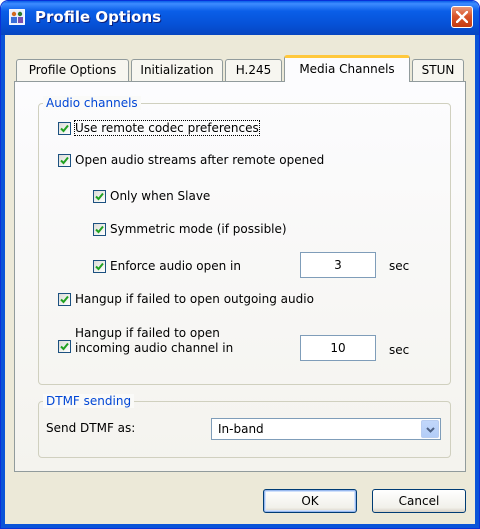 The width and height of the screenshot is (480, 529). What do you see at coordinates (154, 348) in the screenshot?
I see `hangup-incoming-label-line2: incoming audio channel in` at bounding box center [154, 348].